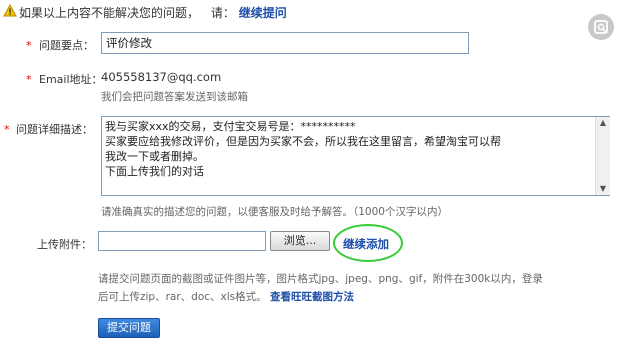 The width and height of the screenshot is (618, 343). I want to click on continue-ask-link: 继续提问, so click(263, 13).